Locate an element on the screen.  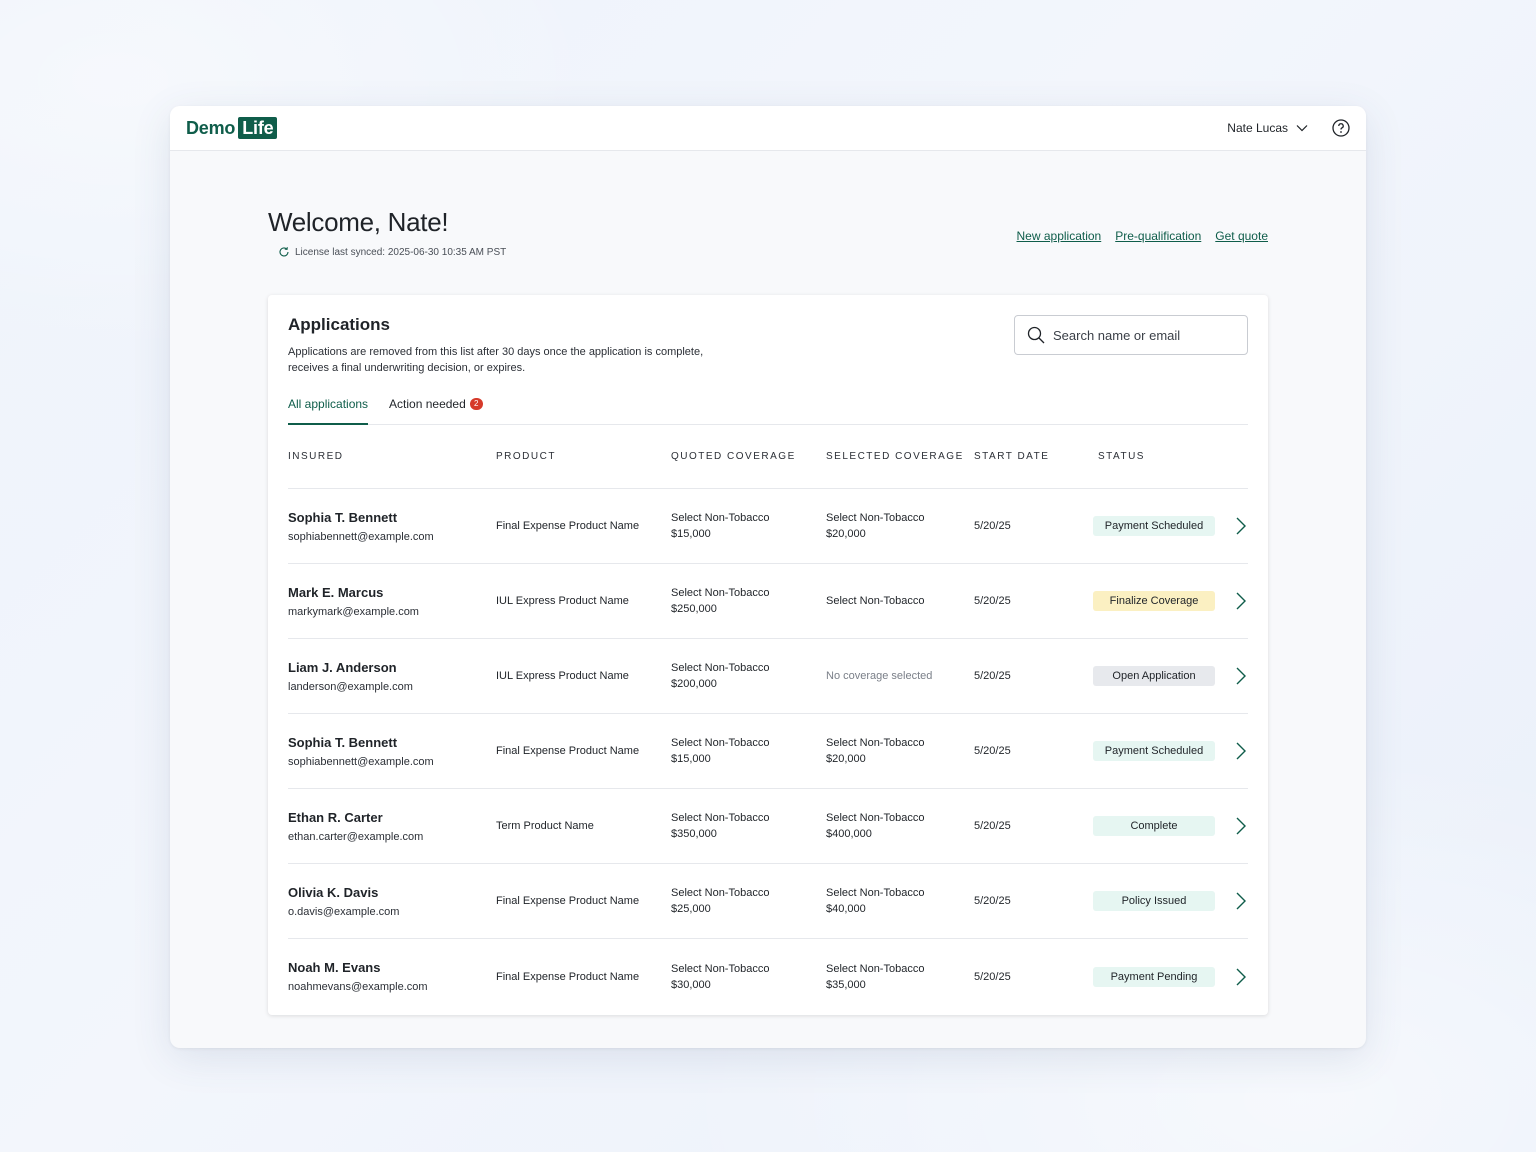
quoted-coverage-cell: Select Non-Tobacco $250,000 is located at coordinates (748, 601).